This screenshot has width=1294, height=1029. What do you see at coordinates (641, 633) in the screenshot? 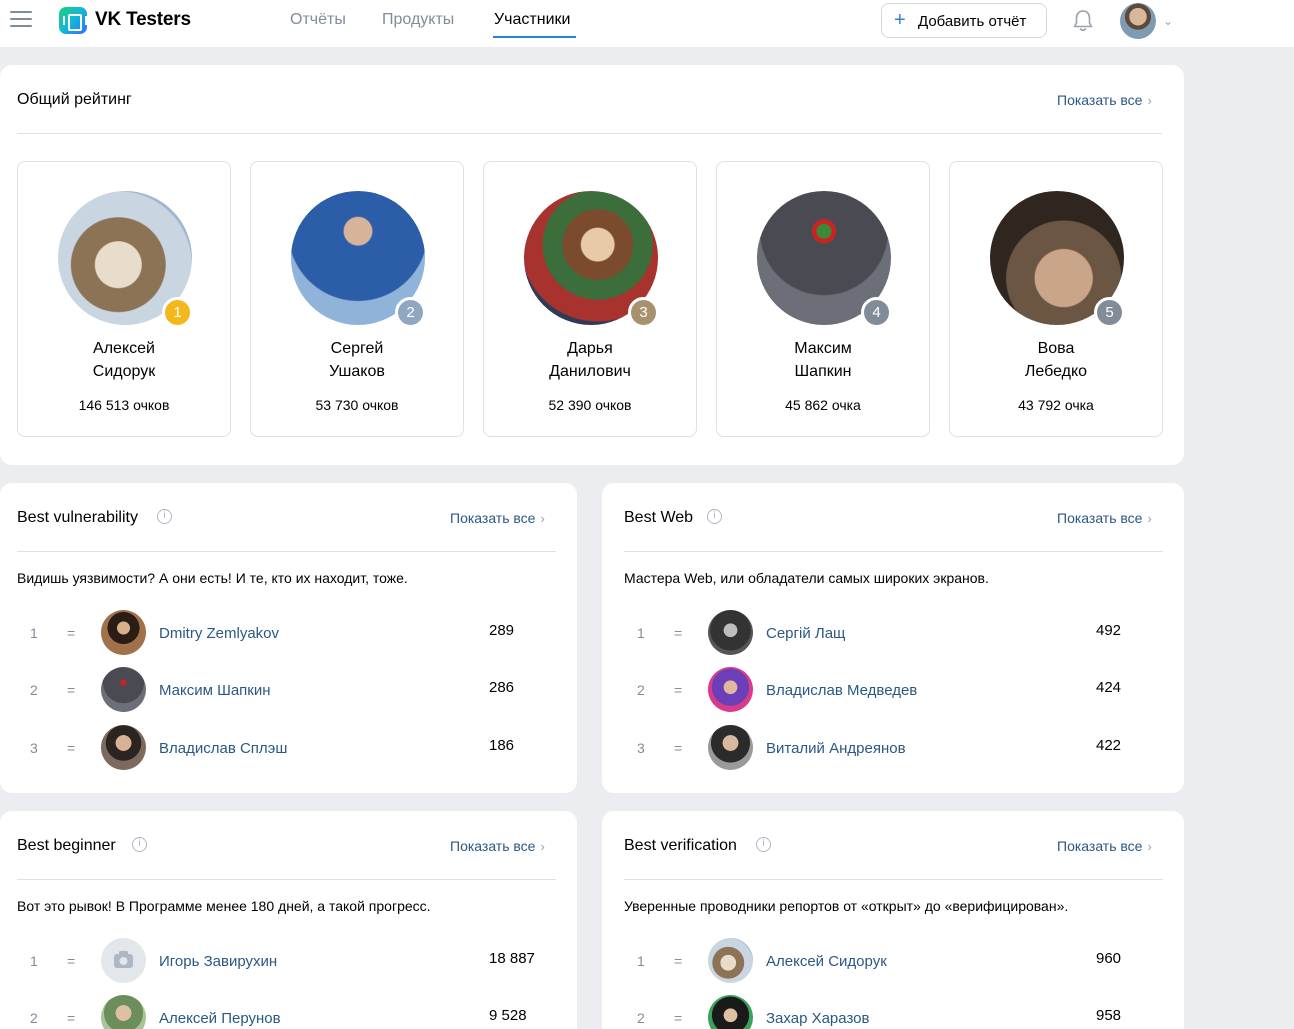
I see `row-rank: 1` at bounding box center [641, 633].